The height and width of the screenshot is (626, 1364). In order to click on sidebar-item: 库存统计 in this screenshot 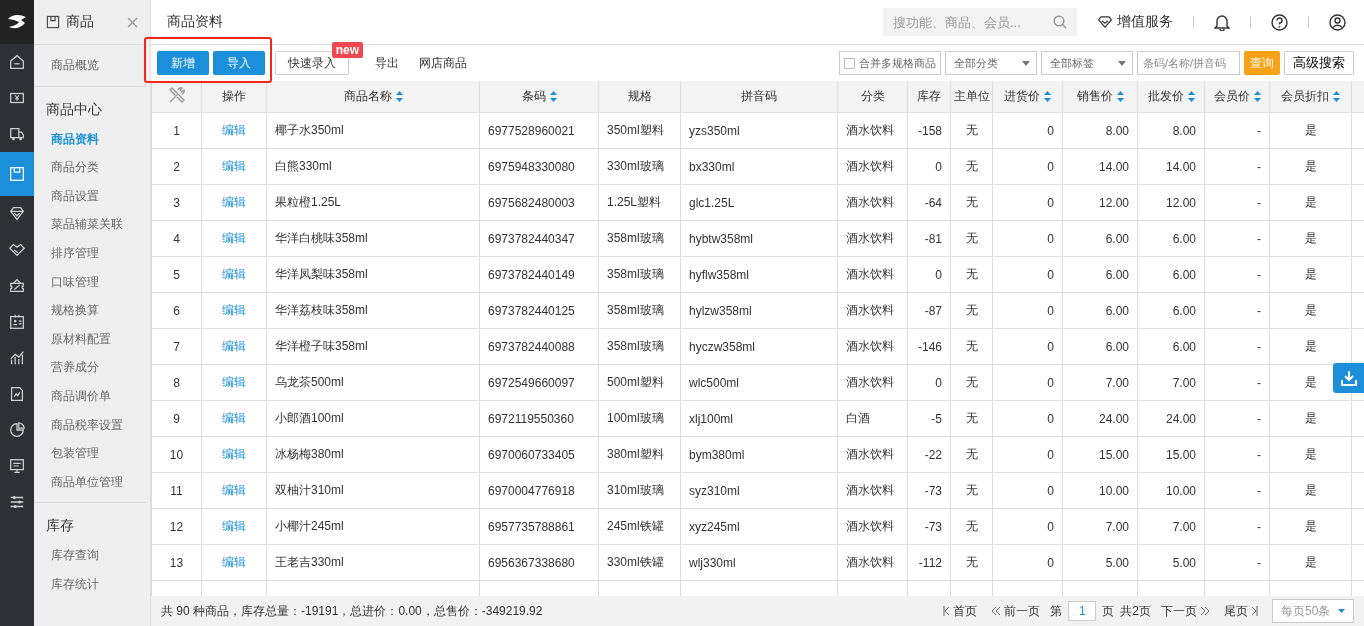, I will do `click(90, 584)`.